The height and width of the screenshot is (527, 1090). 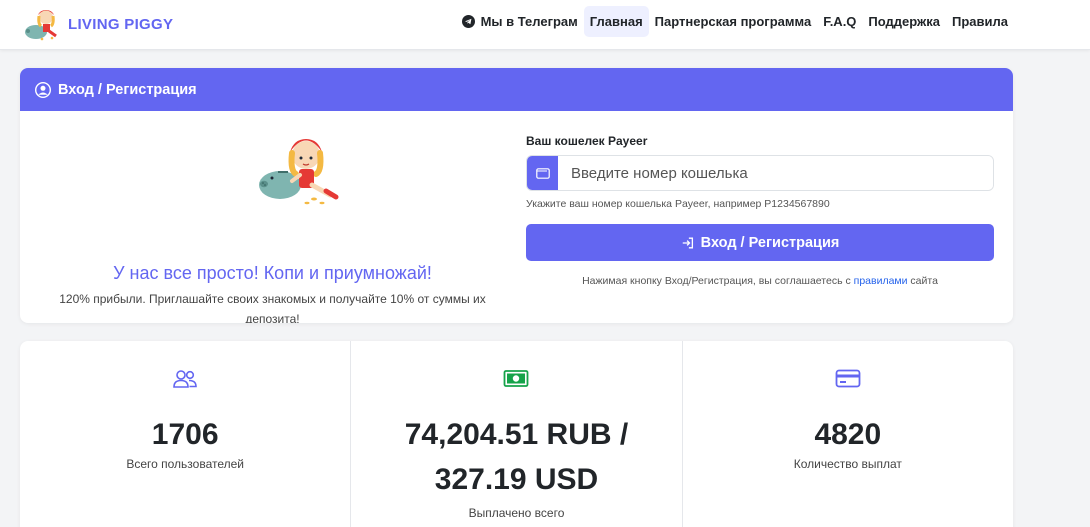 What do you see at coordinates (516, 89) in the screenshot?
I see `login-card-header: Вход / Регистрация` at bounding box center [516, 89].